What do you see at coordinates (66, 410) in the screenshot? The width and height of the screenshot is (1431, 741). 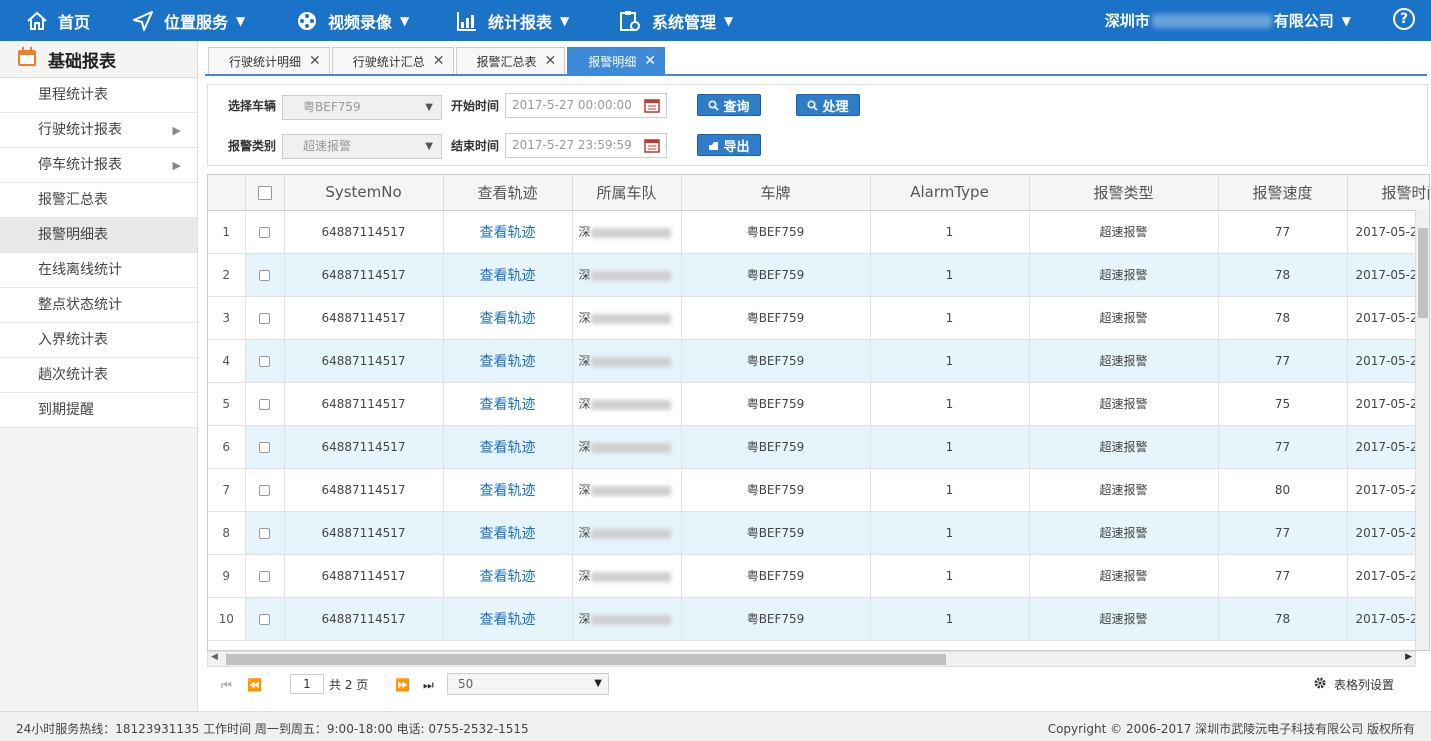 I see `sidebar-item-label: 到期提醒` at bounding box center [66, 410].